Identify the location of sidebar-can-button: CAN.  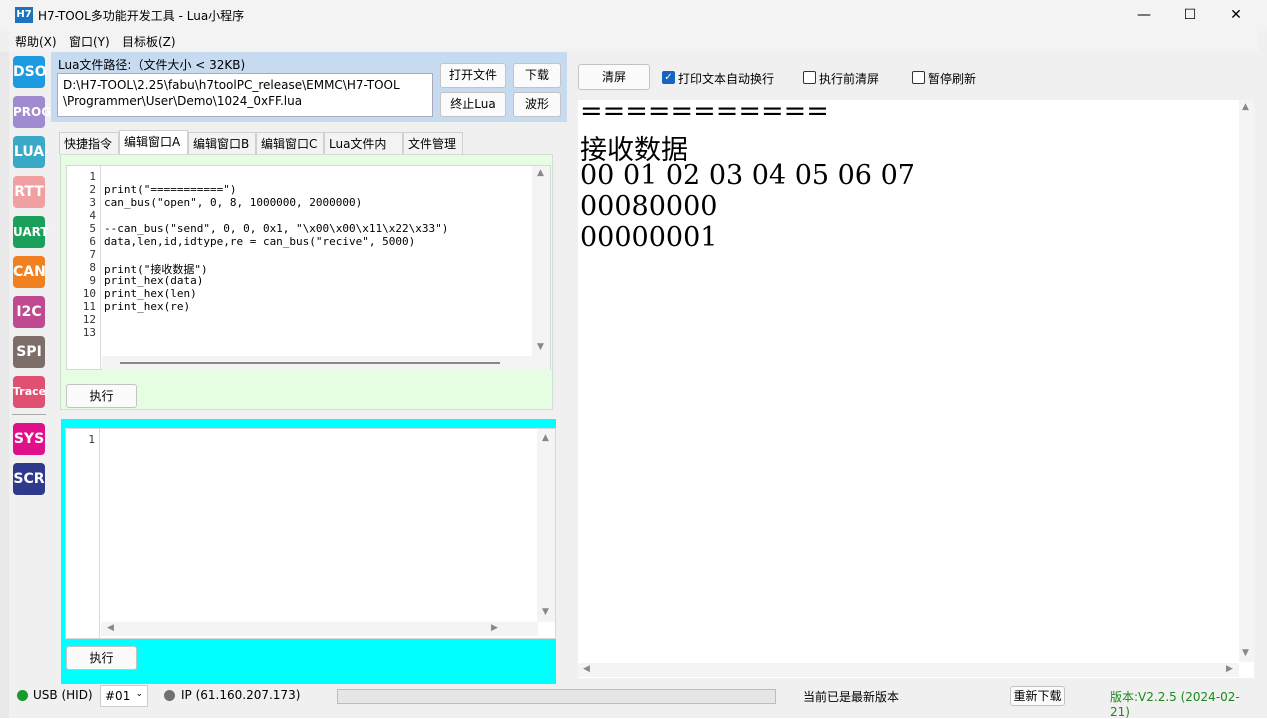
(29, 272).